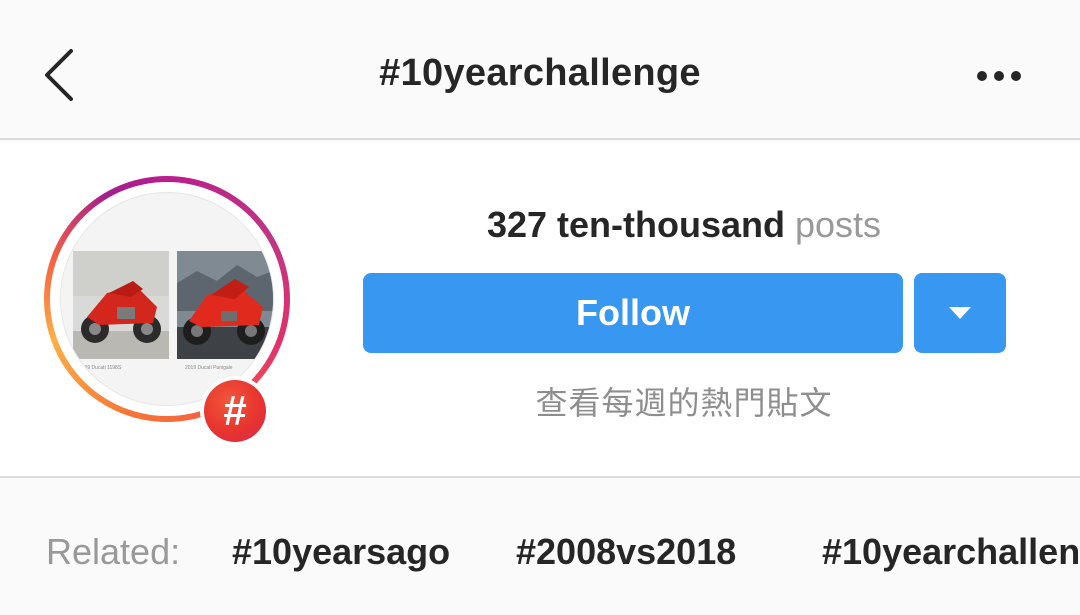 The width and height of the screenshot is (1080, 615). I want to click on motorcycle-photo-2009, so click(121, 305).